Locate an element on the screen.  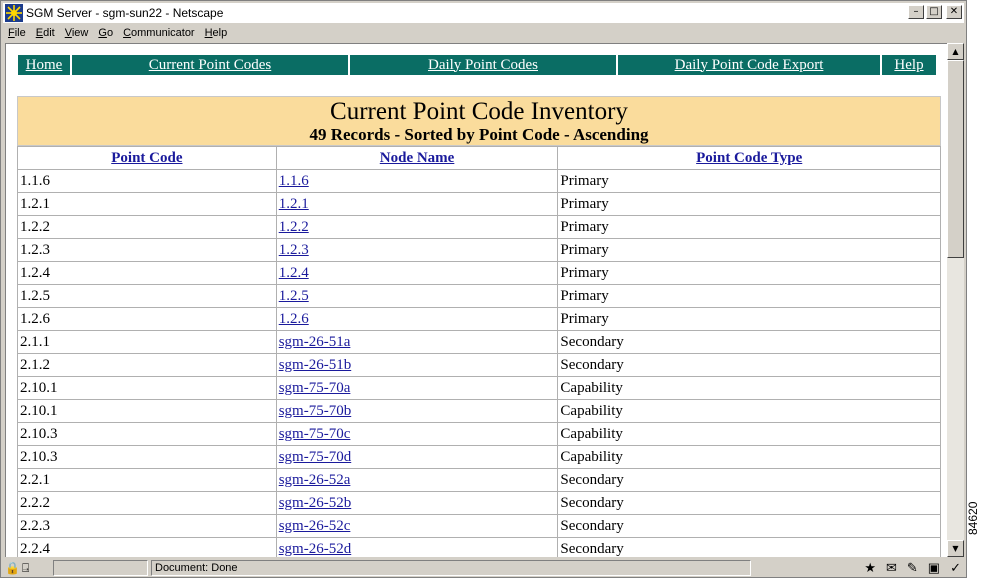
table-row: 2.2.3 sgm-26-52c Secondary is located at coordinates (479, 526).